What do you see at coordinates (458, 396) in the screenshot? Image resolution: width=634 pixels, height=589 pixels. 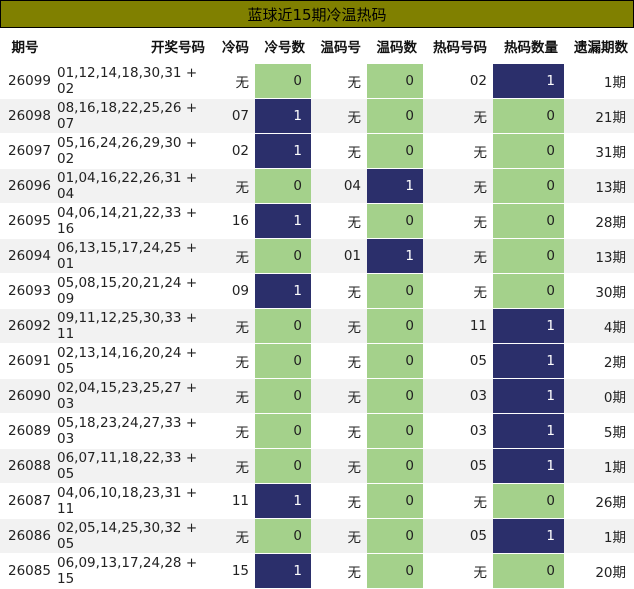 I see `cell-hot-code: 03` at bounding box center [458, 396].